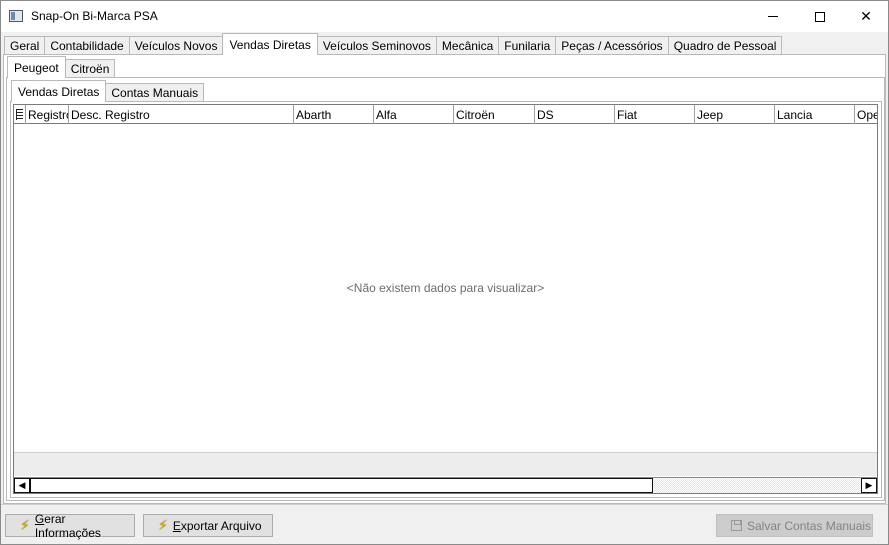  I want to click on column-header-fiat: Fiat, so click(655, 114).